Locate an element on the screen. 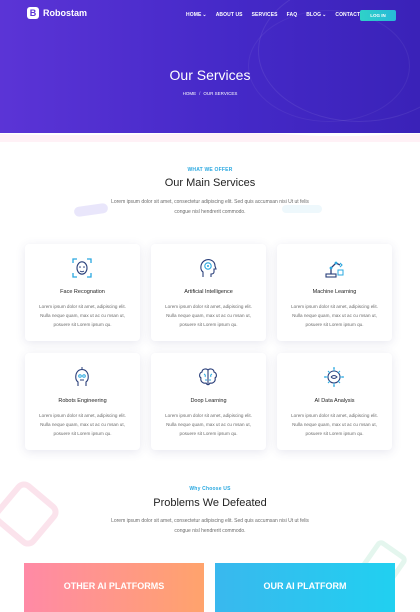  problems-eyebrow: Why Choose US is located at coordinates (210, 489).